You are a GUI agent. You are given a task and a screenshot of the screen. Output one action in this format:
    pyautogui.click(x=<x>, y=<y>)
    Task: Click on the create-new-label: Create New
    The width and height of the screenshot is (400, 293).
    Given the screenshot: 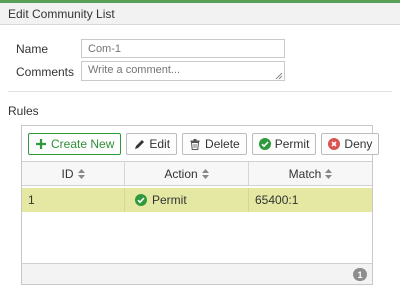 What is the action you would take?
    pyautogui.click(x=83, y=144)
    